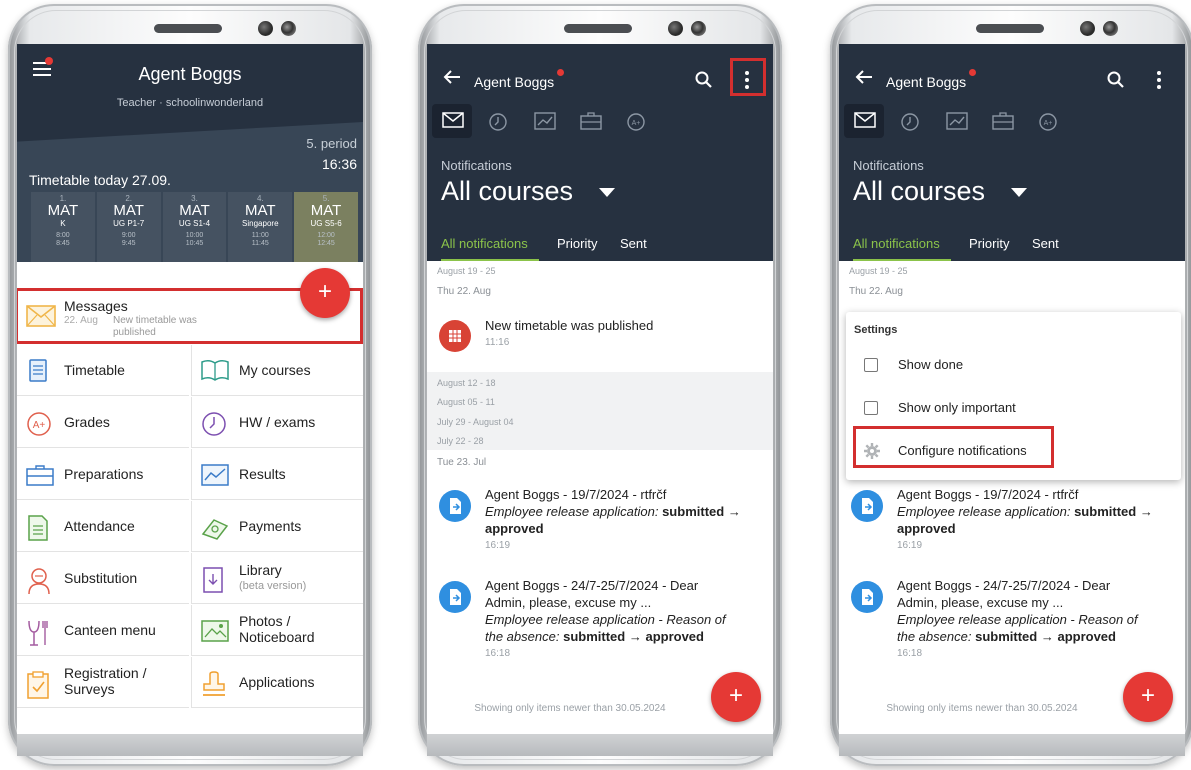  Describe the element at coordinates (1110, 28) in the screenshot. I see `camera-icon` at that location.